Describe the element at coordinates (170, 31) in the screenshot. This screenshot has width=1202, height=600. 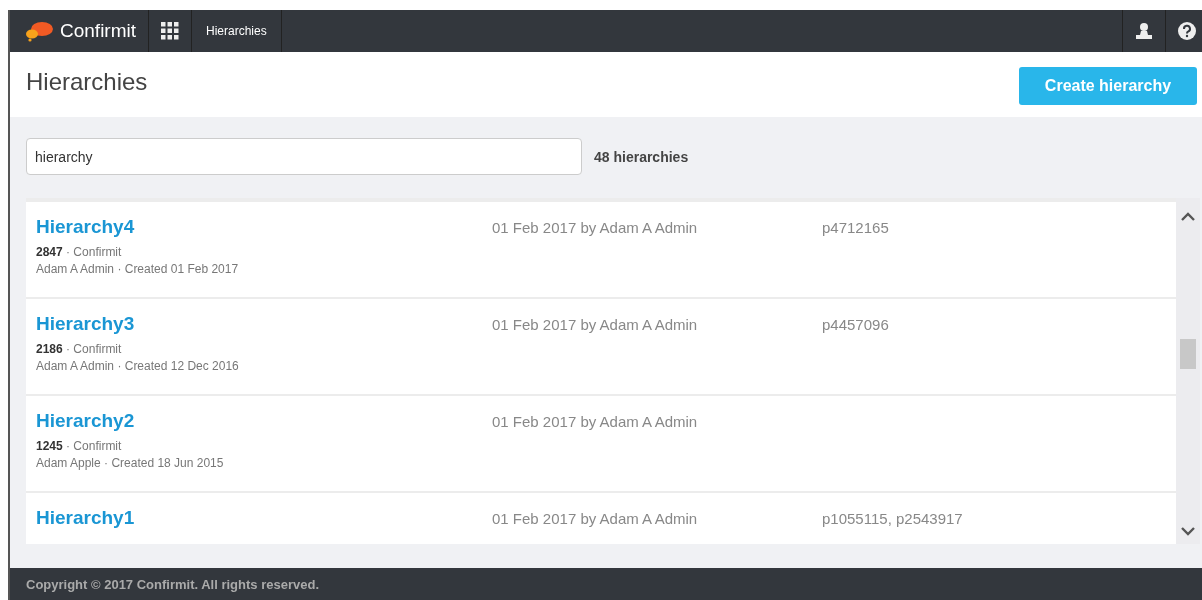
I see `app-grid-icon` at that location.